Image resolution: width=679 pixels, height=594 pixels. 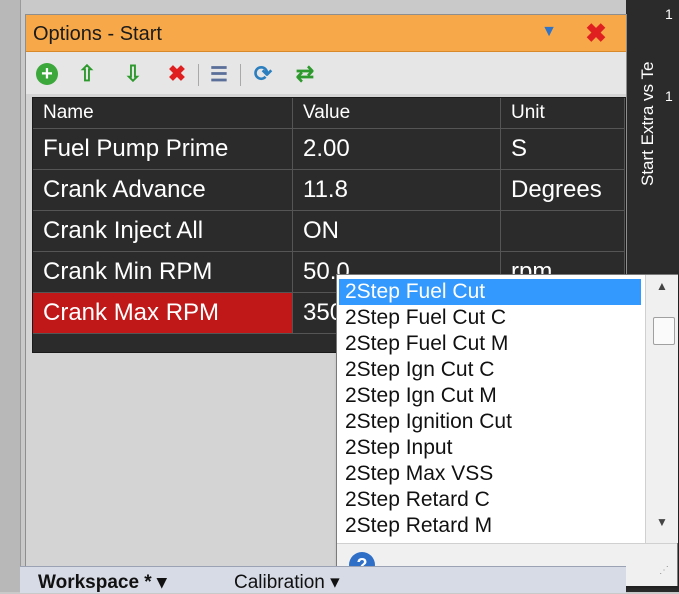 I want to click on row-value: 11.8, so click(x=397, y=190).